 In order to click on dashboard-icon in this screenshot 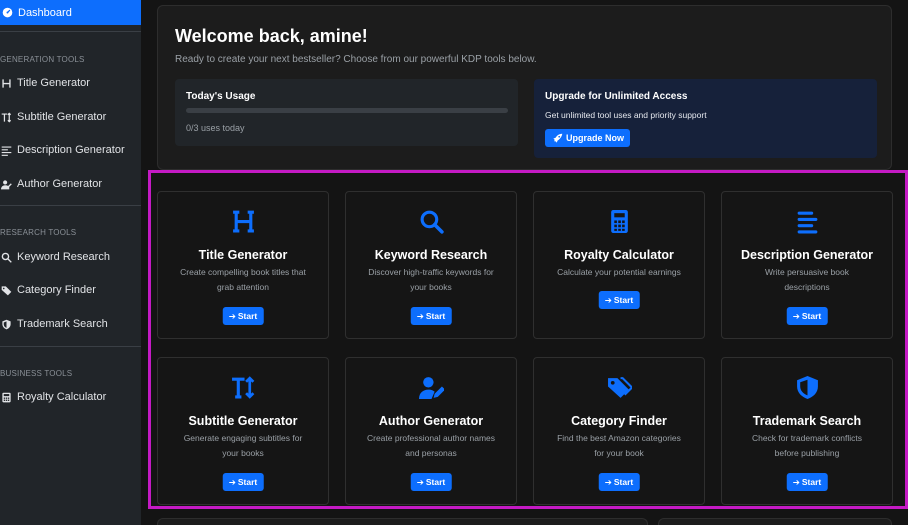, I will do `click(7, 13)`.